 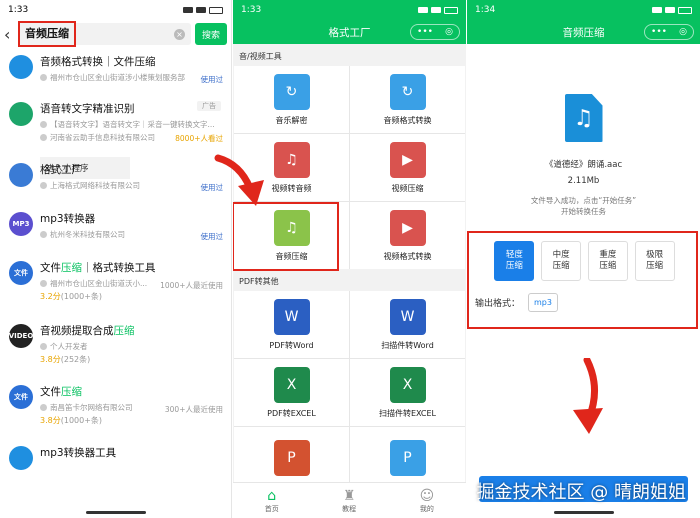 I want to click on result-title: 音视频提取合成压缩, so click(x=131, y=330).